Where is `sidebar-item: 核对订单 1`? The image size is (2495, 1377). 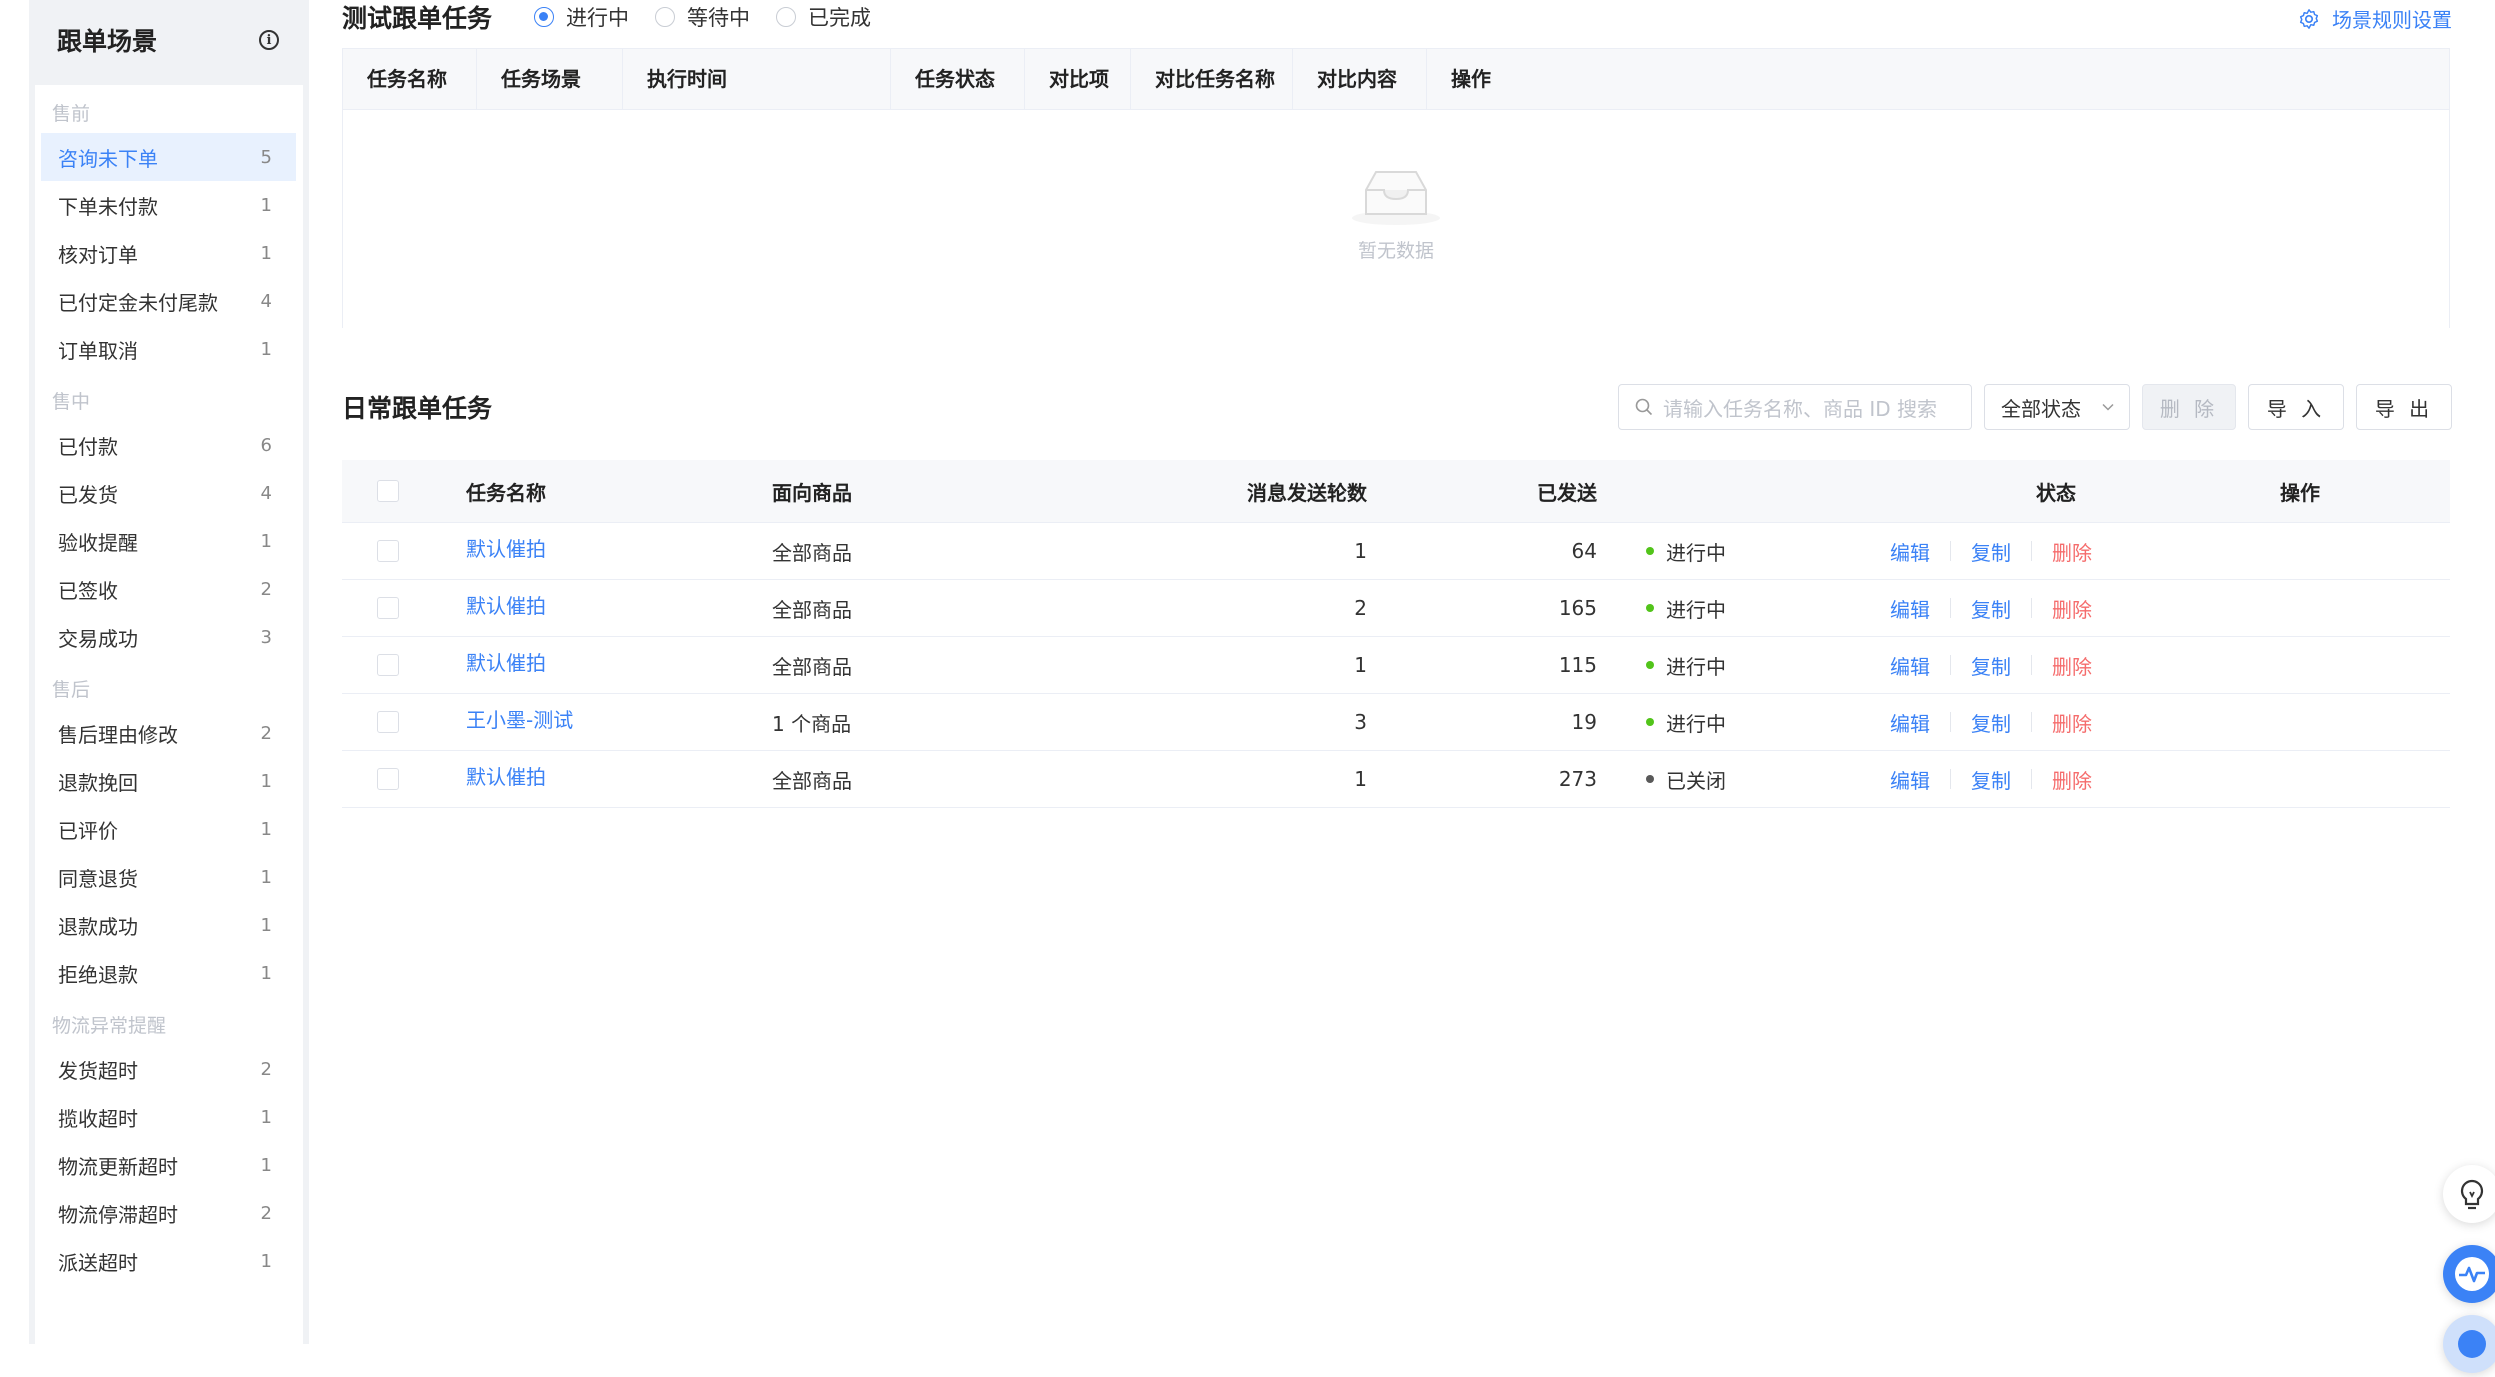
sidebar-item: 核对订单 1 is located at coordinates (168, 253).